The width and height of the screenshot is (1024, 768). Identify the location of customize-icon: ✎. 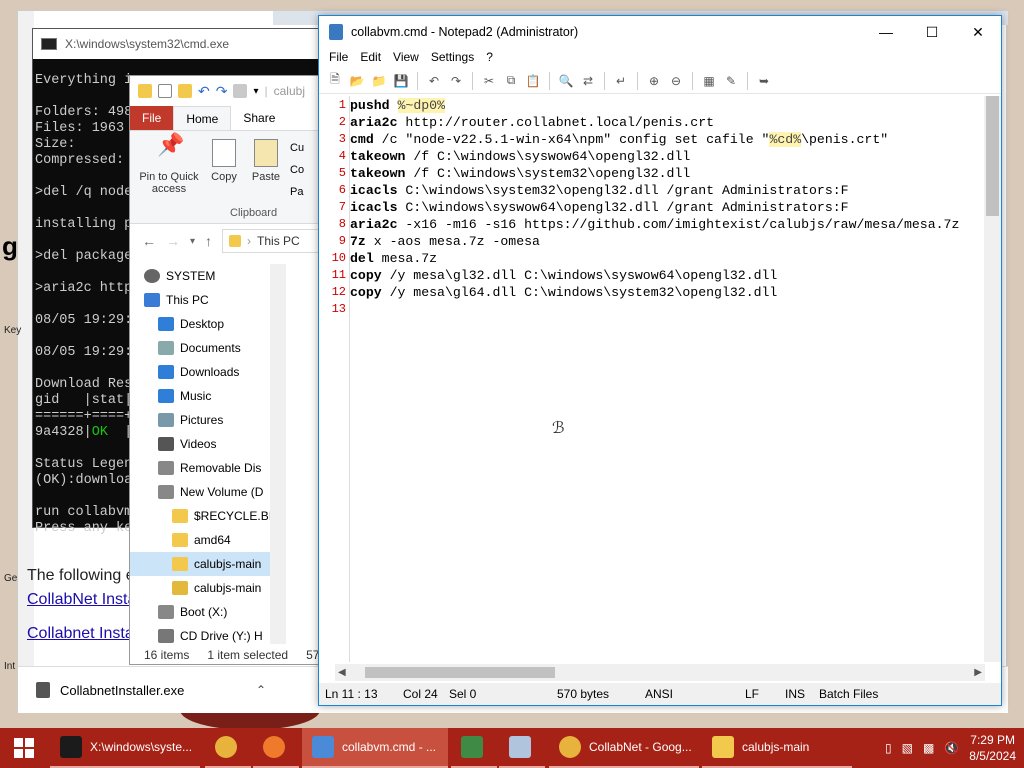
(731, 81).